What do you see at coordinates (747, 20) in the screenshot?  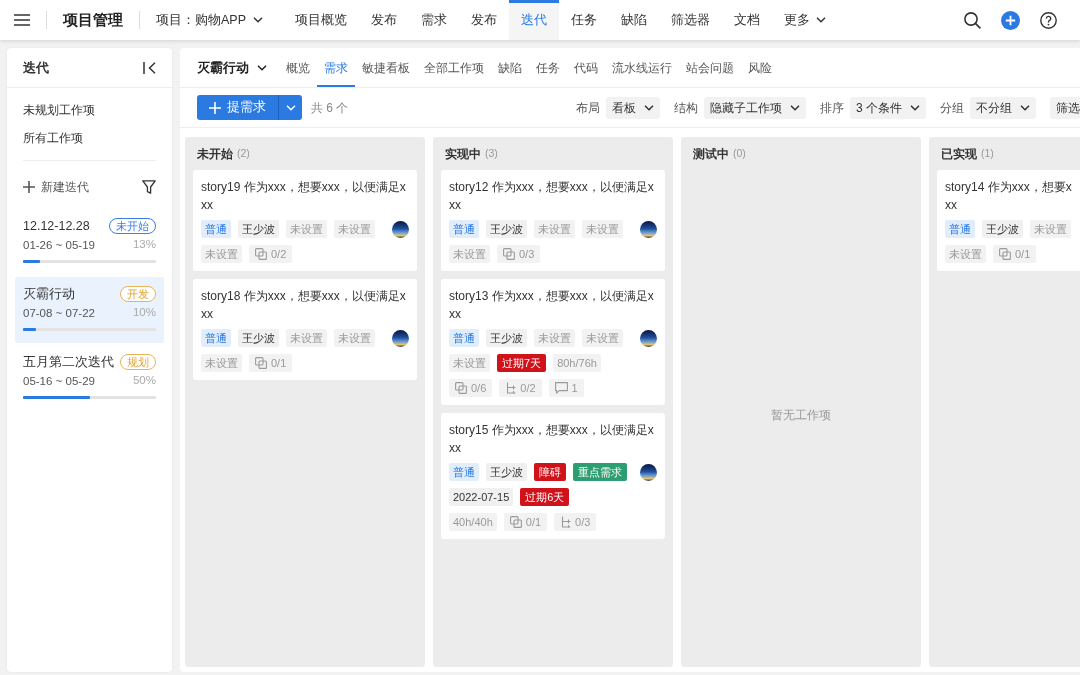 I see `nav-tab: 文档` at bounding box center [747, 20].